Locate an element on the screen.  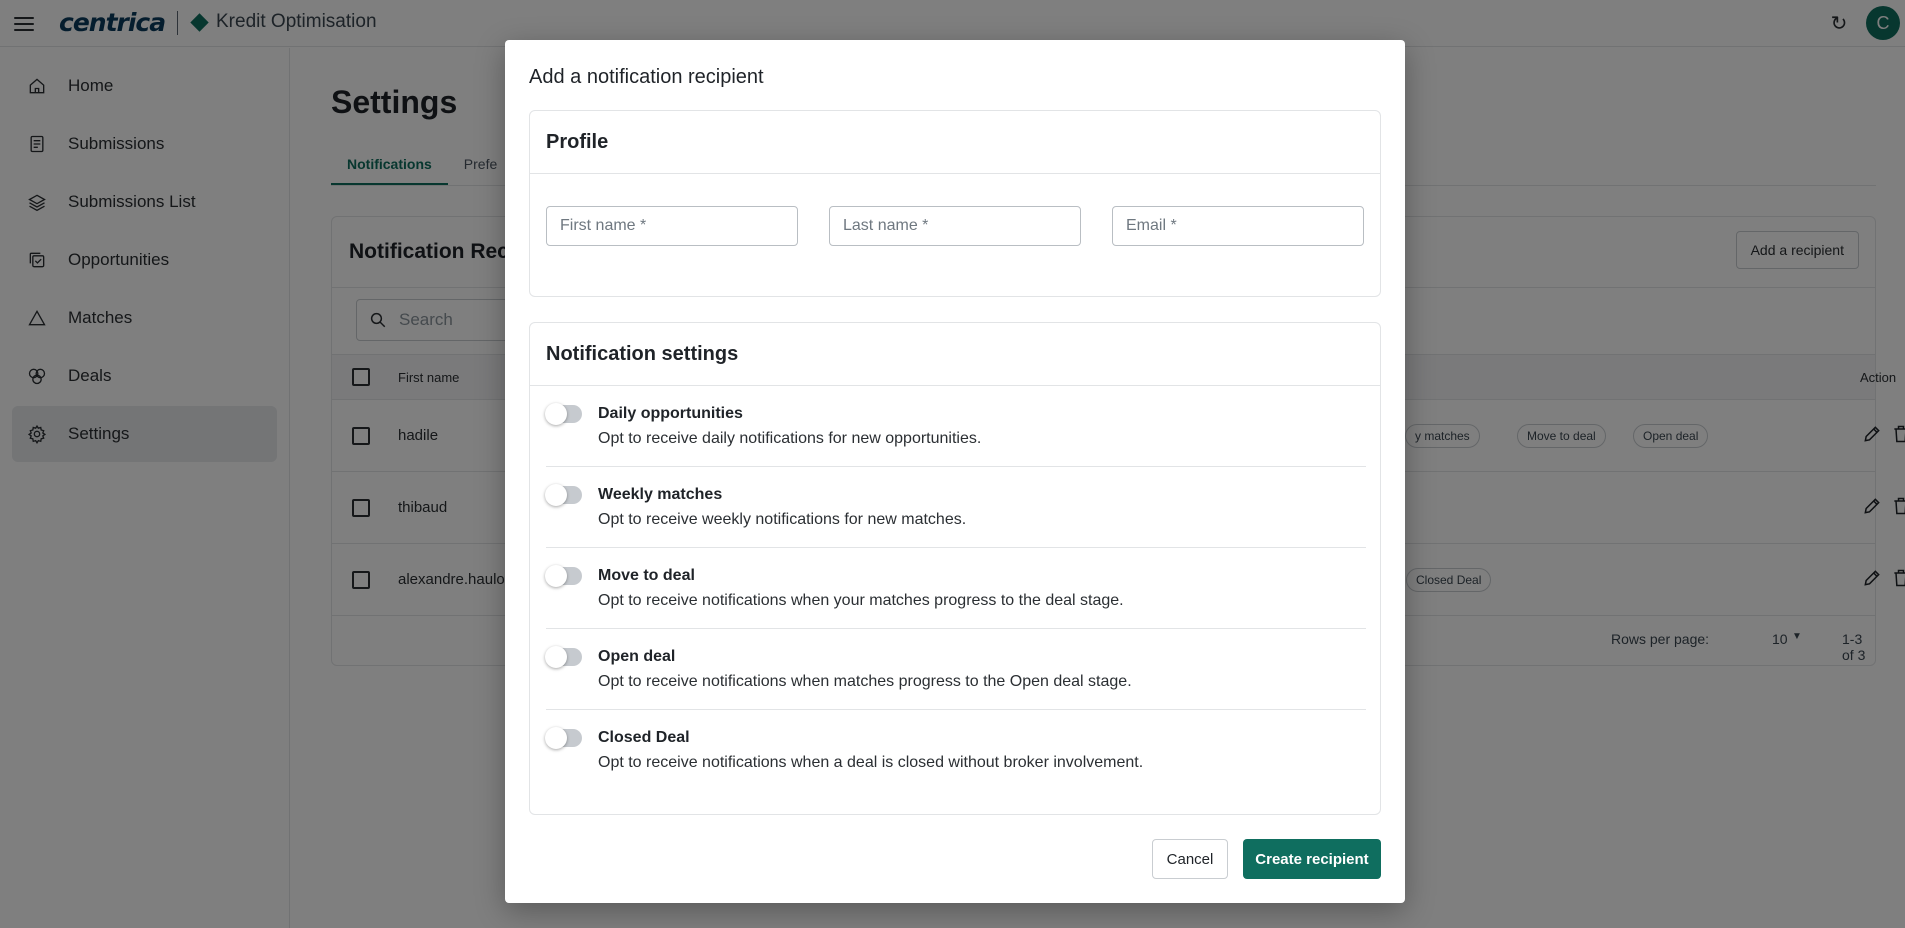
create-recipient-button: Create recipient is located at coordinates (1312, 859).